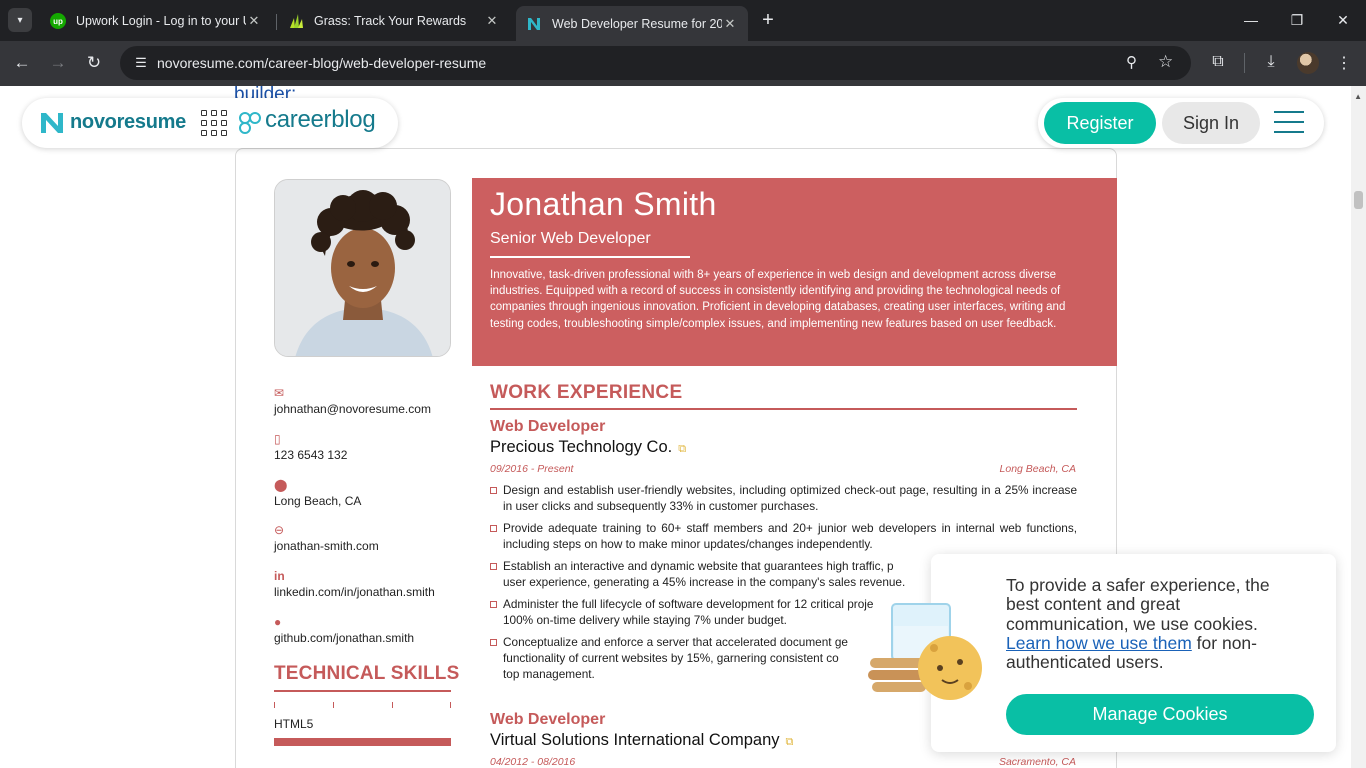 The height and width of the screenshot is (768, 1366). What do you see at coordinates (1099, 643) in the screenshot?
I see `cookie-policy-link: Learn how we use them` at bounding box center [1099, 643].